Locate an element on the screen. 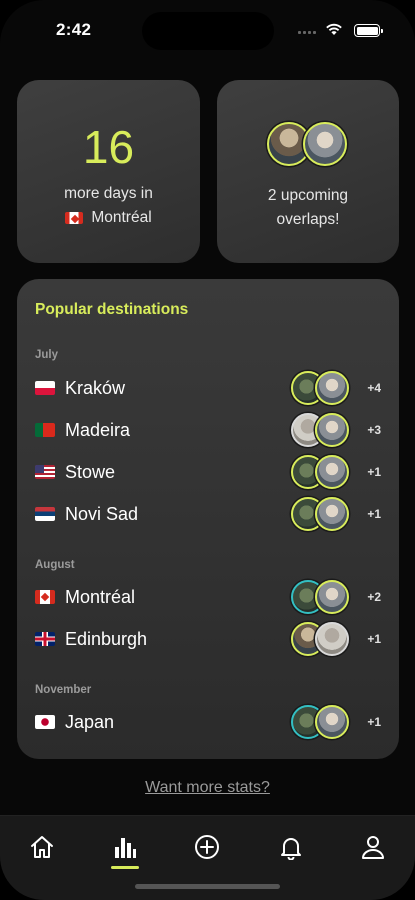  dynamic-island is located at coordinates (208, 31).